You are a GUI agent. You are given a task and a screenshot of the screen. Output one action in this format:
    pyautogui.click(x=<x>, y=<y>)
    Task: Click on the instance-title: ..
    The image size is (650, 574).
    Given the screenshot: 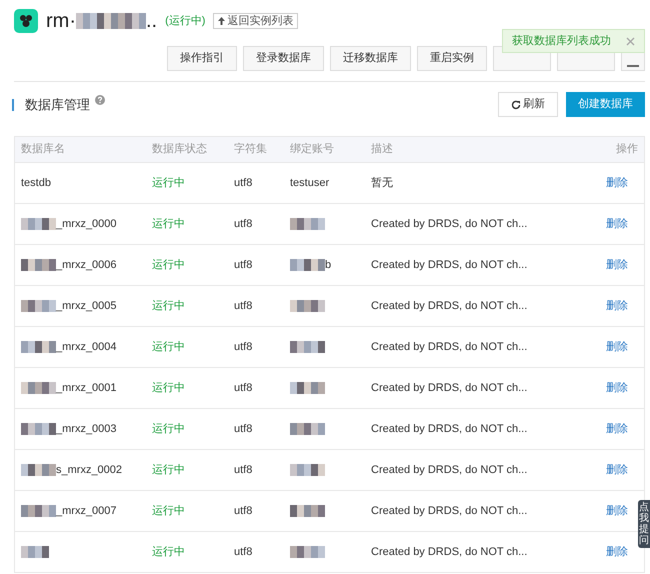 What is the action you would take?
    pyautogui.click(x=152, y=21)
    